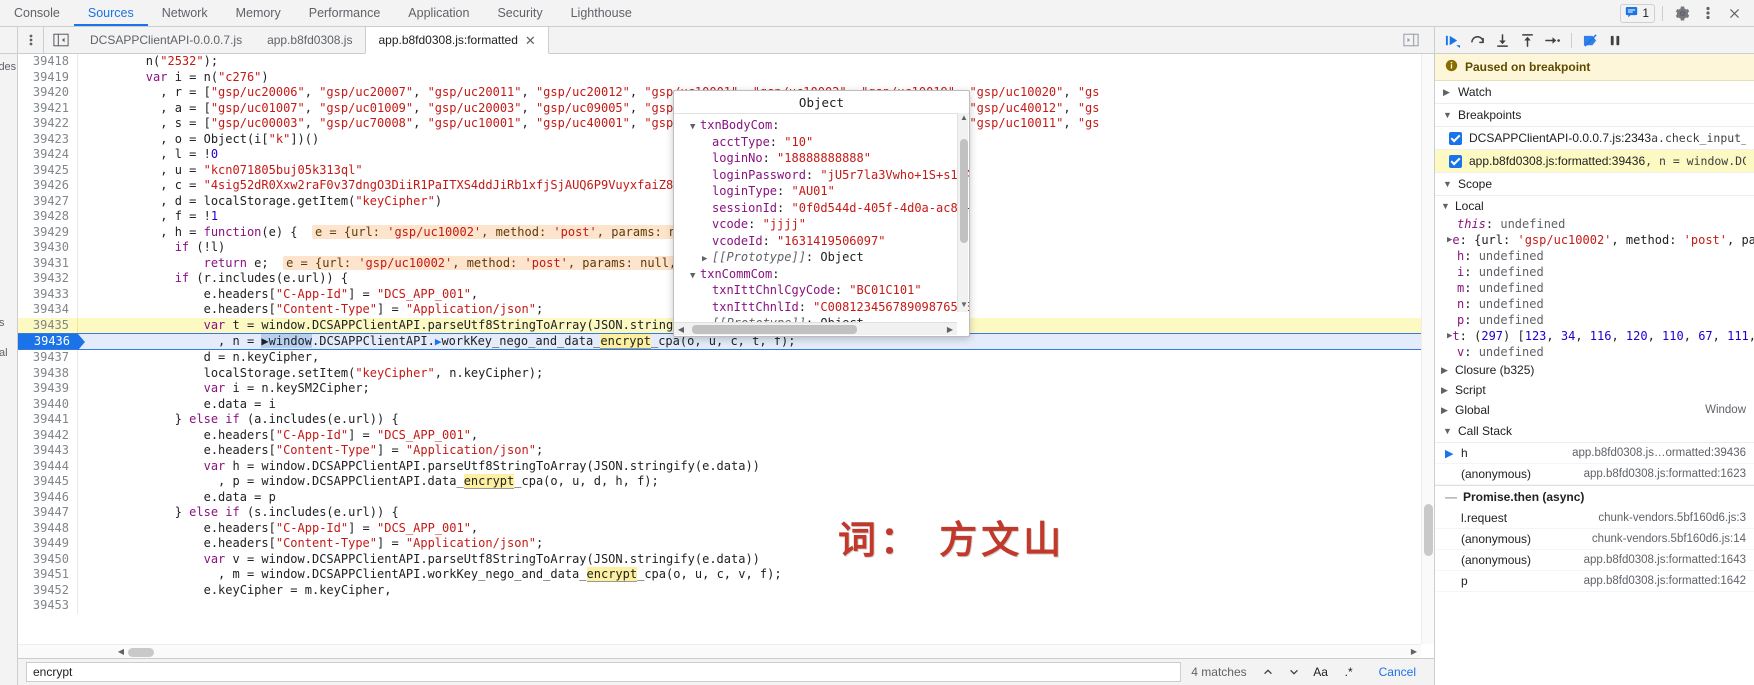  I want to click on object-property-row: vcode: "jjjj", so click(824, 224).